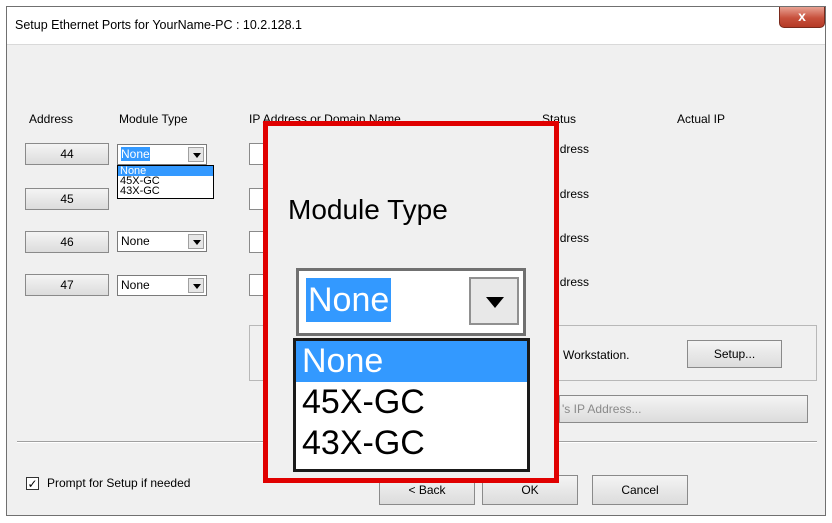 The image size is (832, 523). I want to click on address-button-44: 44, so click(67, 154).